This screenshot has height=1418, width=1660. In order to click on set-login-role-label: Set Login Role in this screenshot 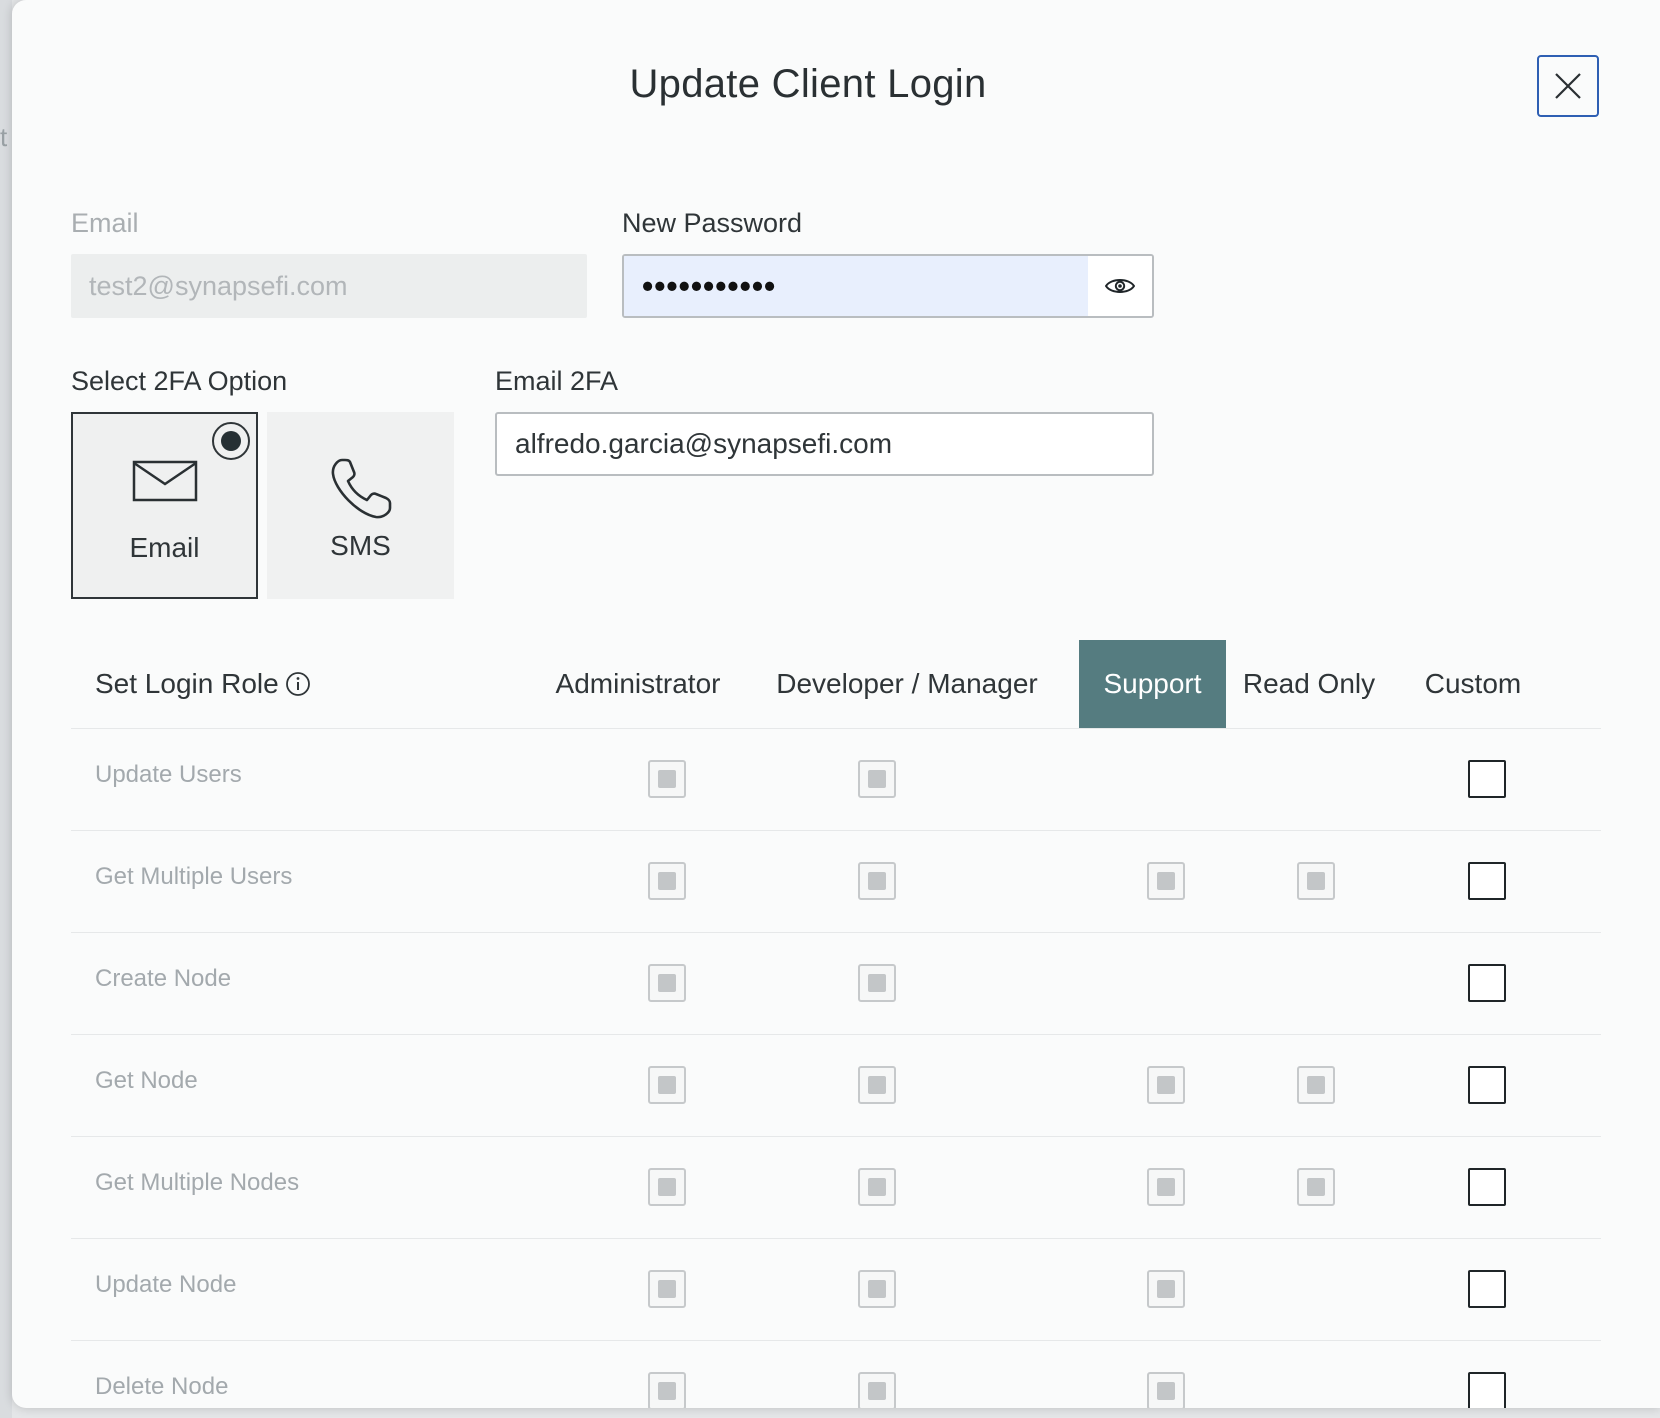, I will do `click(187, 683)`.